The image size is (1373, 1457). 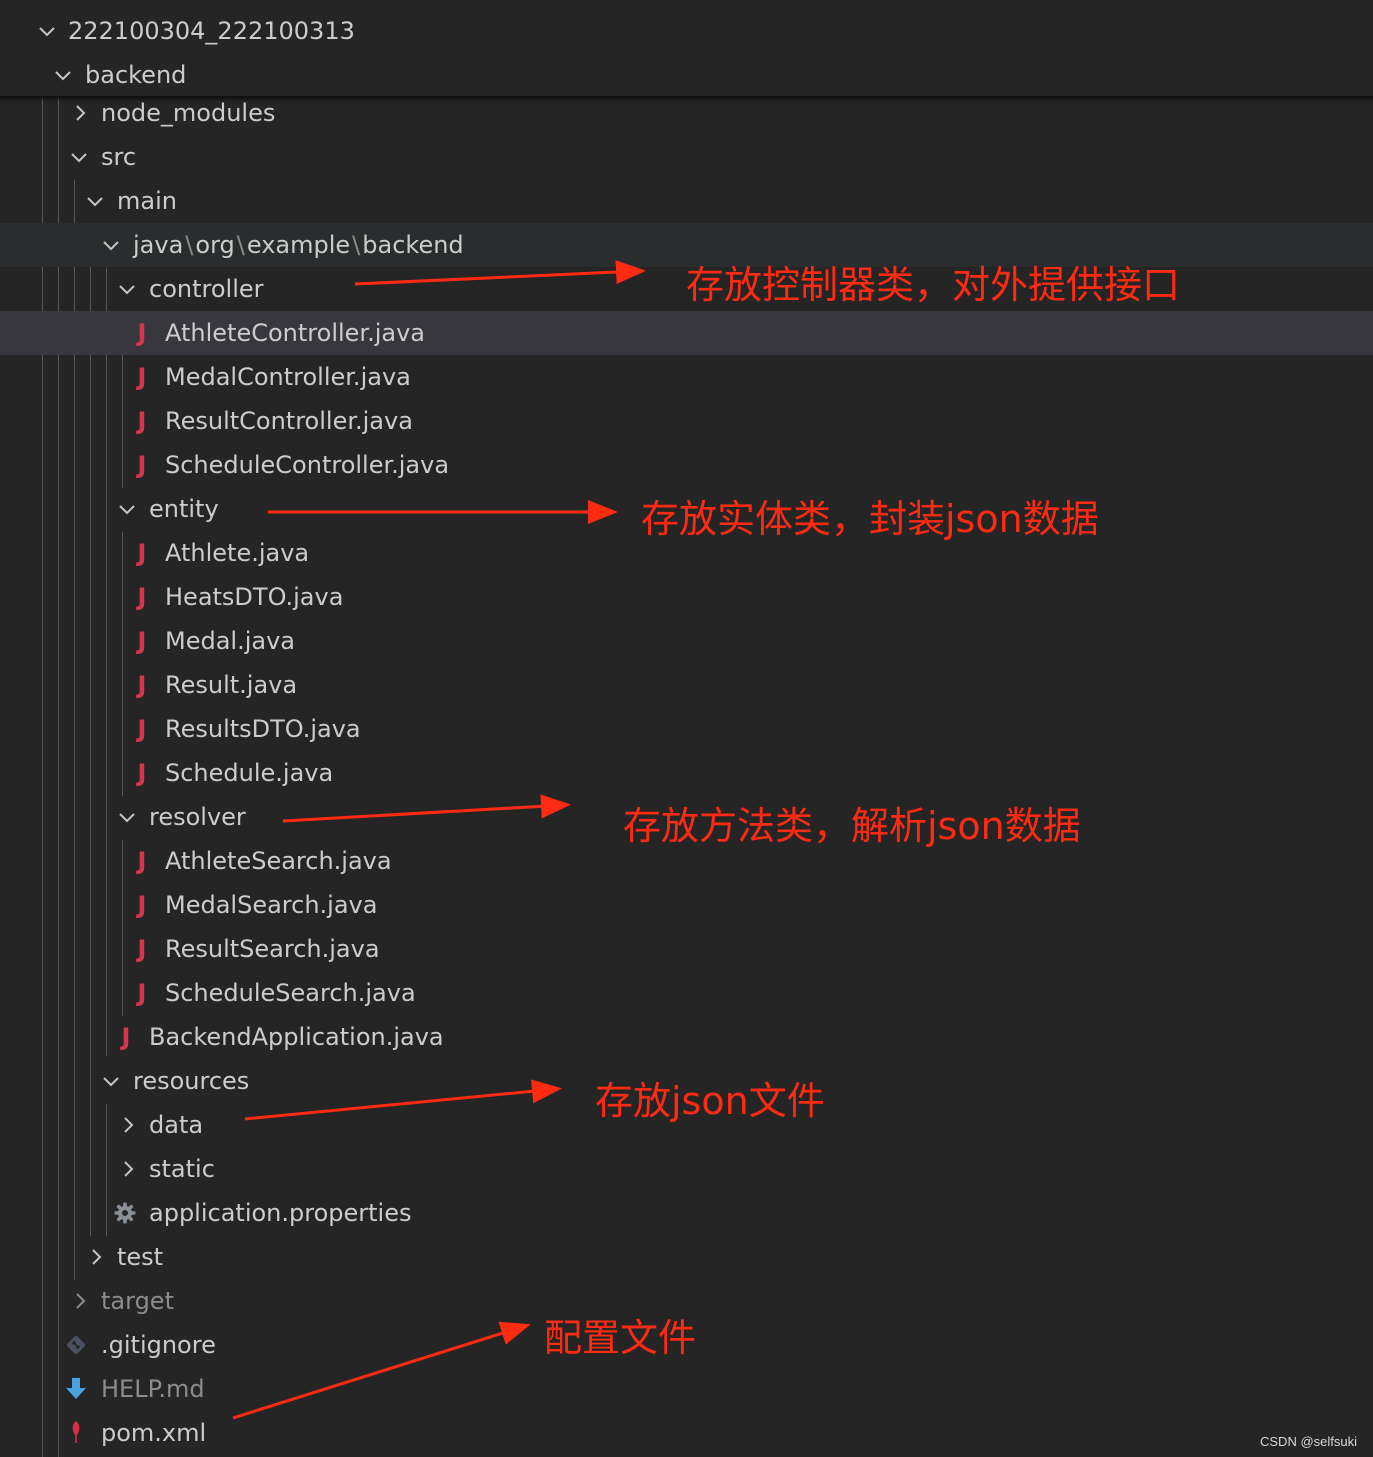 I want to click on annotation-resources: 存放json文件, so click(x=710, y=1101).